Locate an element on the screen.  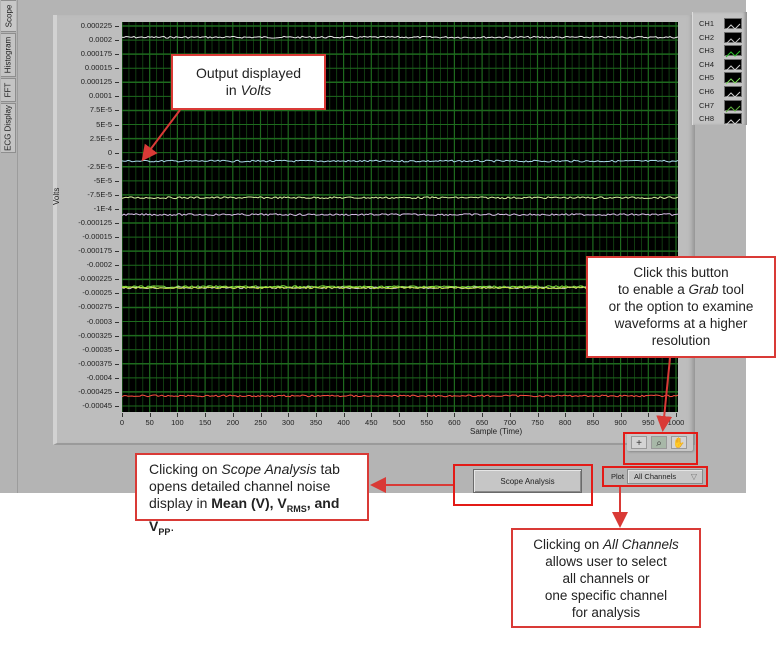
legend-item-ch3: CH3 is located at coordinates (722, 51).